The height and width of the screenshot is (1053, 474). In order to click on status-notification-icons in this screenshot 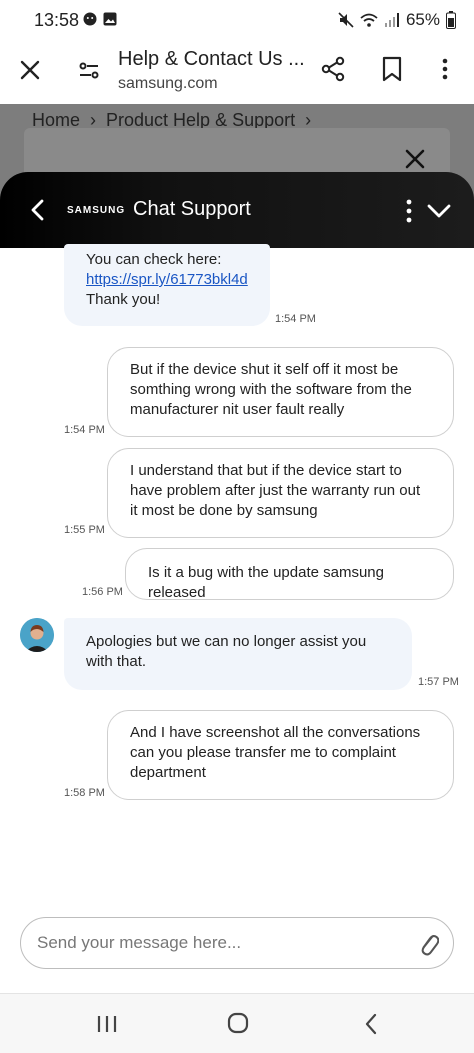, I will do `click(100, 19)`.